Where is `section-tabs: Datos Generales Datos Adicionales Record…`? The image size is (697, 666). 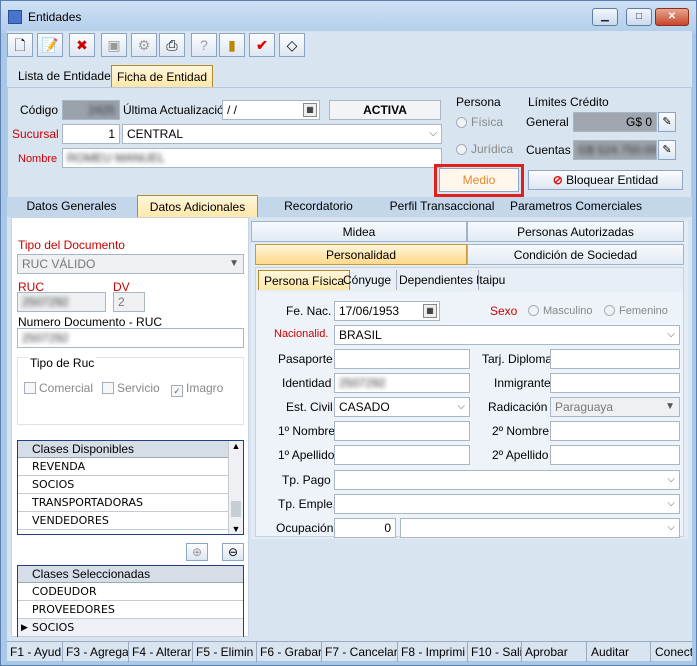
section-tabs: Datos Generales Datos Adicionales Record… is located at coordinates (349, 206).